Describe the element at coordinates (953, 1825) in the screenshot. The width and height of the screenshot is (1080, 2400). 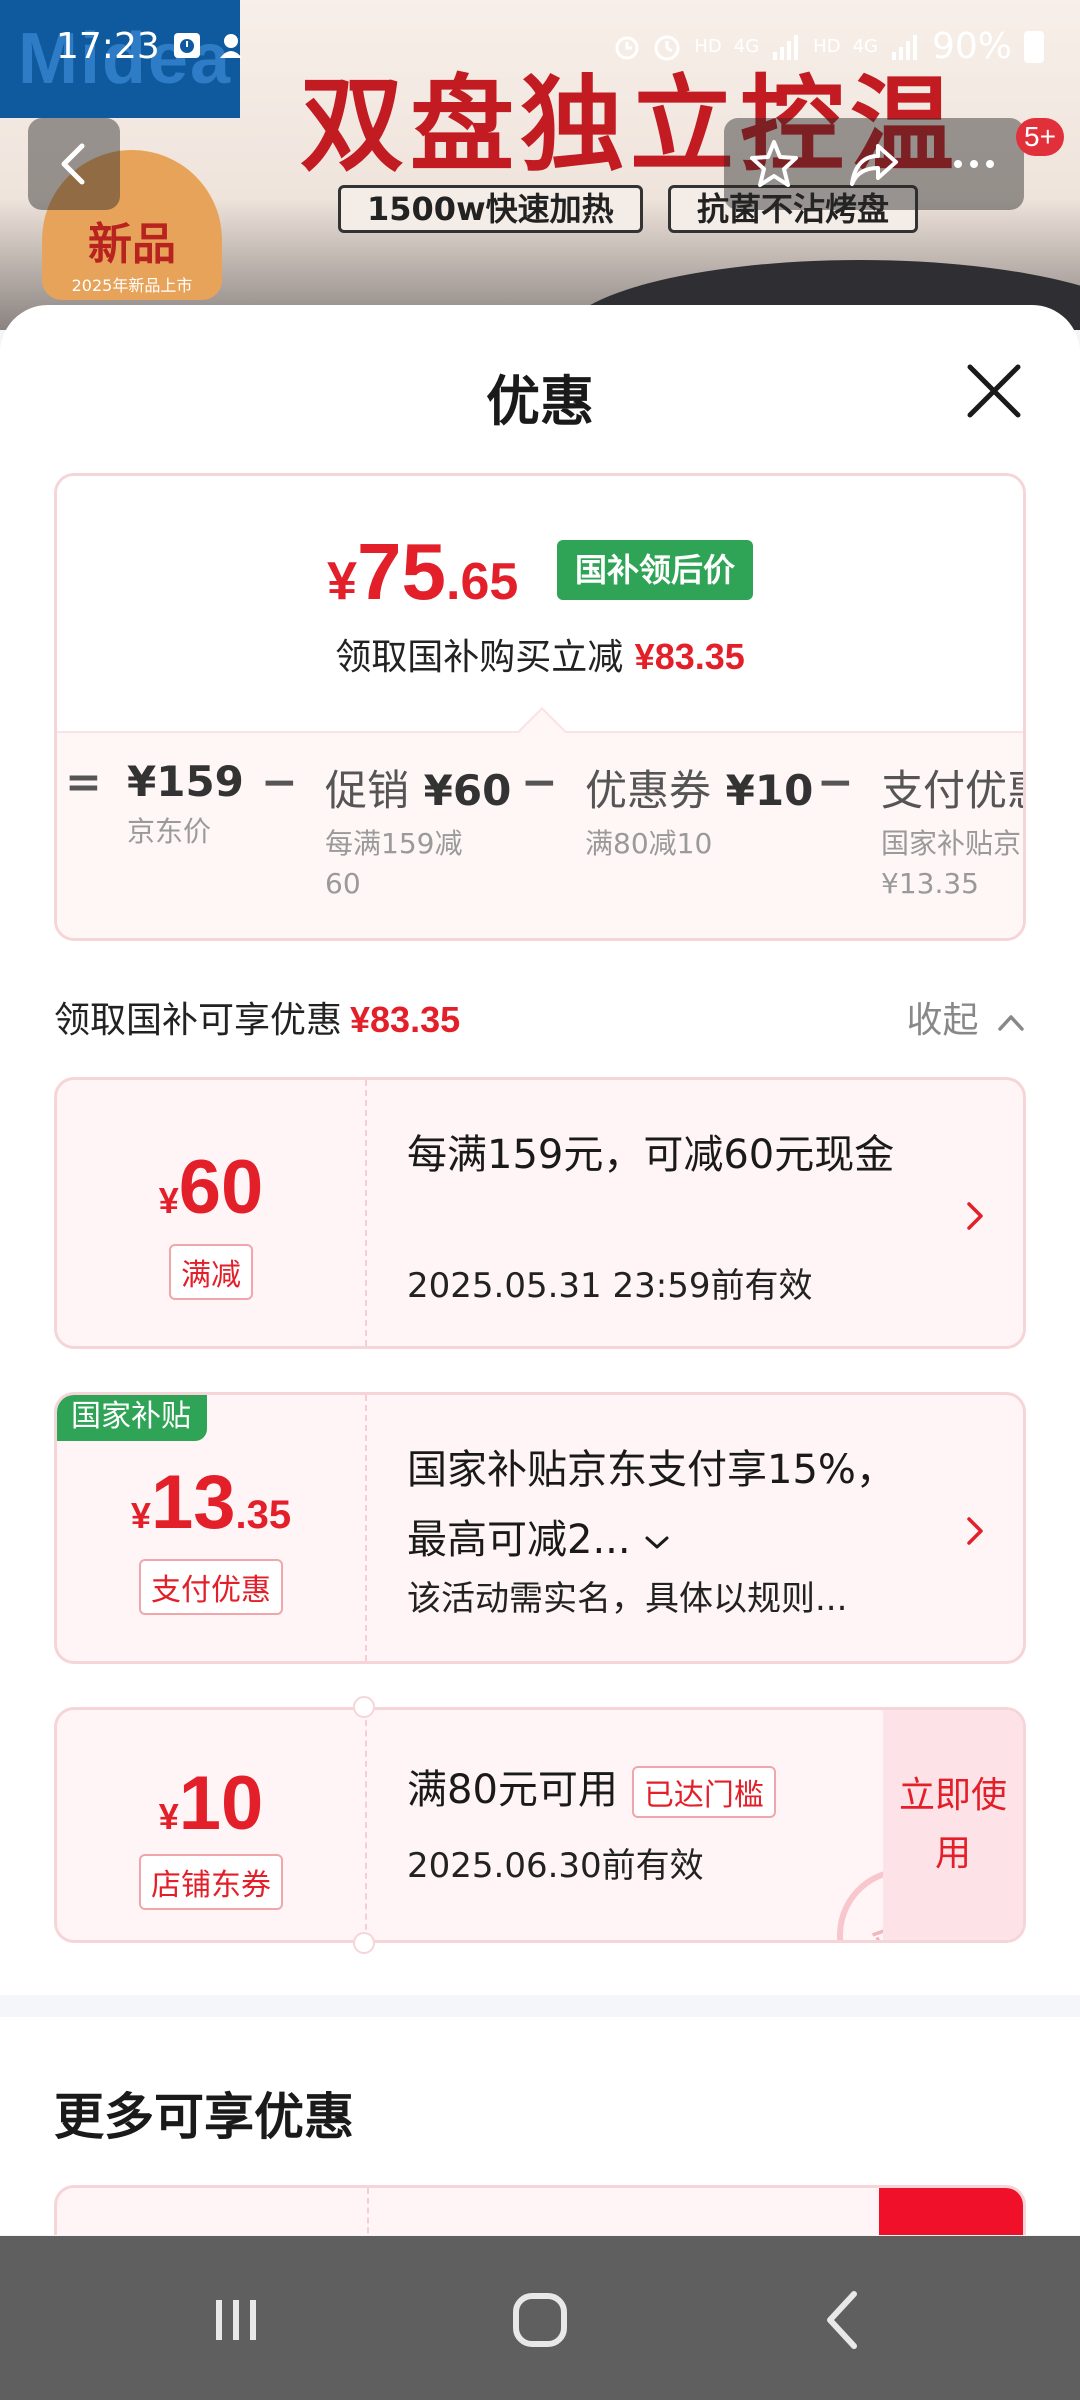
I see `use-now-button: 立即使用` at that location.